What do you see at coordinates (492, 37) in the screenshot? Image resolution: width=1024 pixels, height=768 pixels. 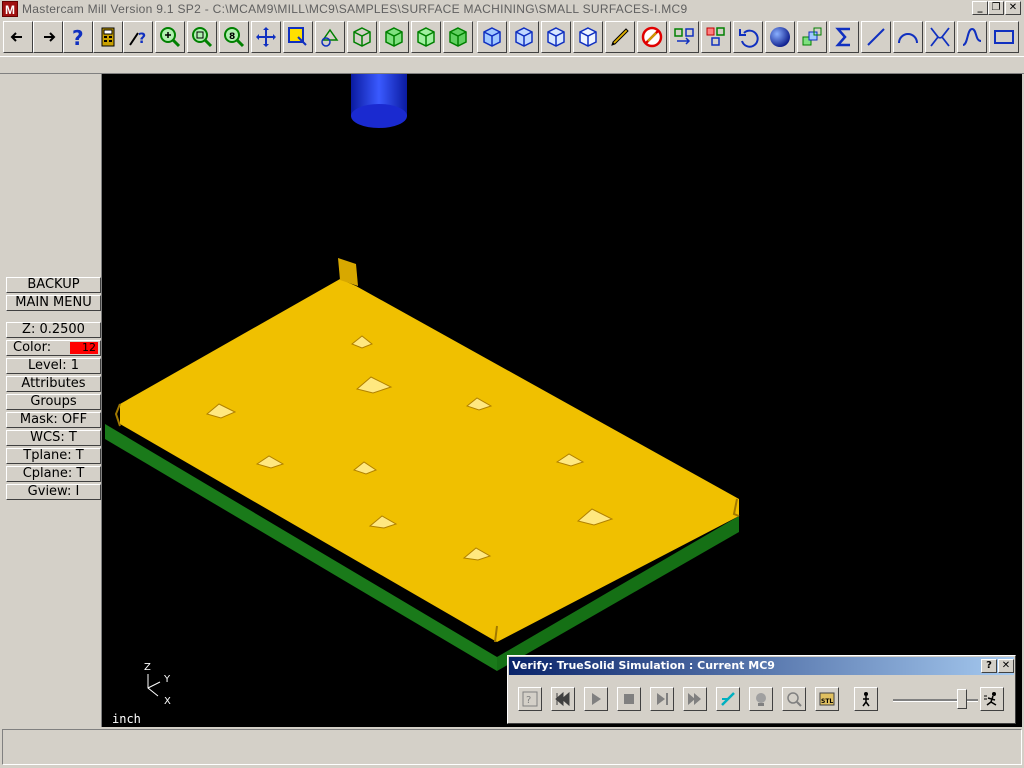 I see `cube-view-1-icon` at bounding box center [492, 37].